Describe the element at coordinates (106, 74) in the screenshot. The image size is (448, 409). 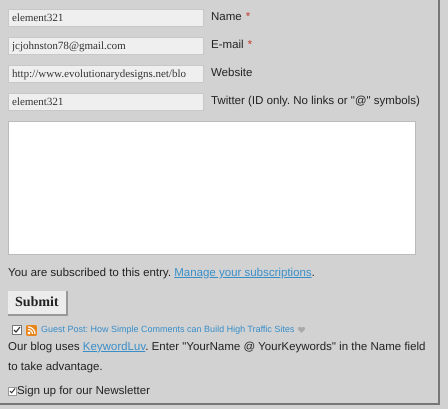
I see `text-field: http://www.evolutionarydesigns.net/blo` at that location.